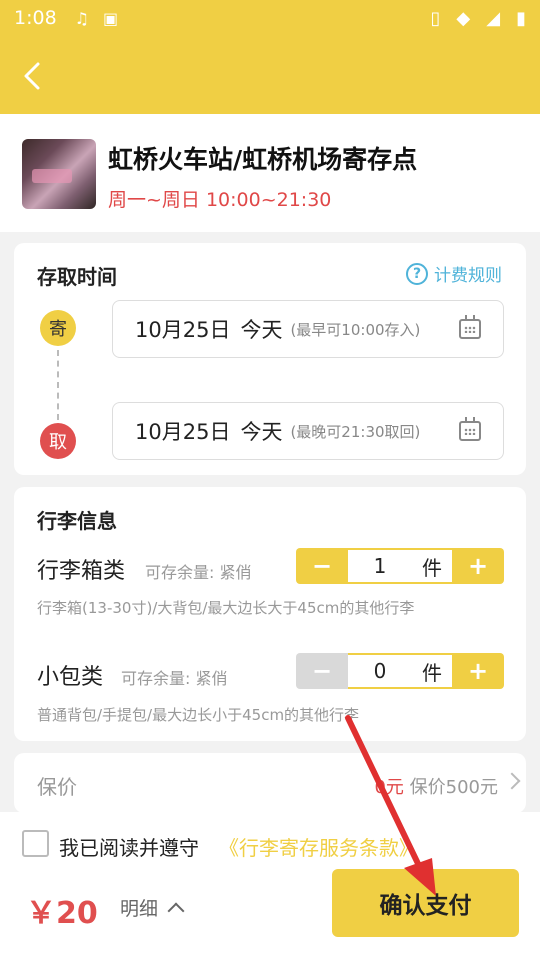 This screenshot has height=960, width=540. What do you see at coordinates (435, 18) in the screenshot?
I see `vibrate-icon: ▯` at bounding box center [435, 18].